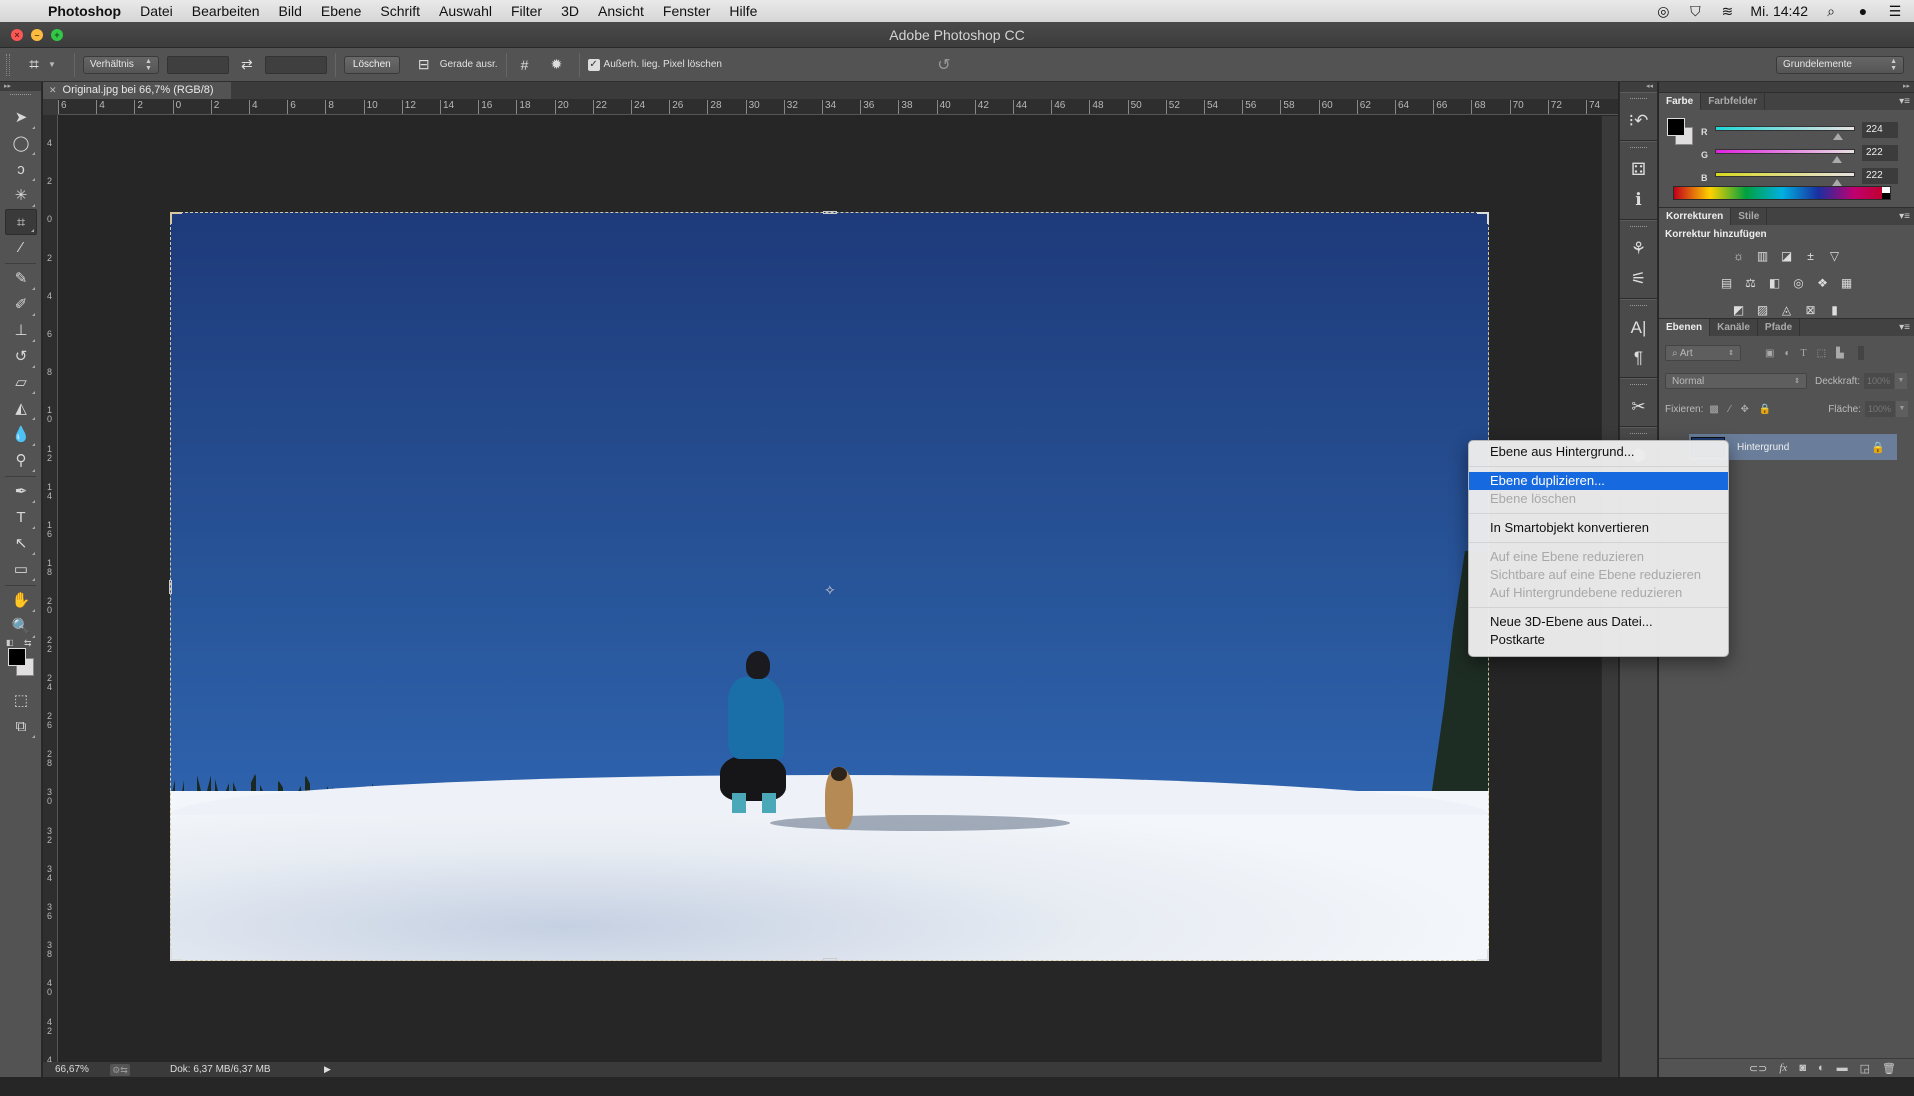  I want to click on brush-panel-icon: ⚟, so click(1638, 279).